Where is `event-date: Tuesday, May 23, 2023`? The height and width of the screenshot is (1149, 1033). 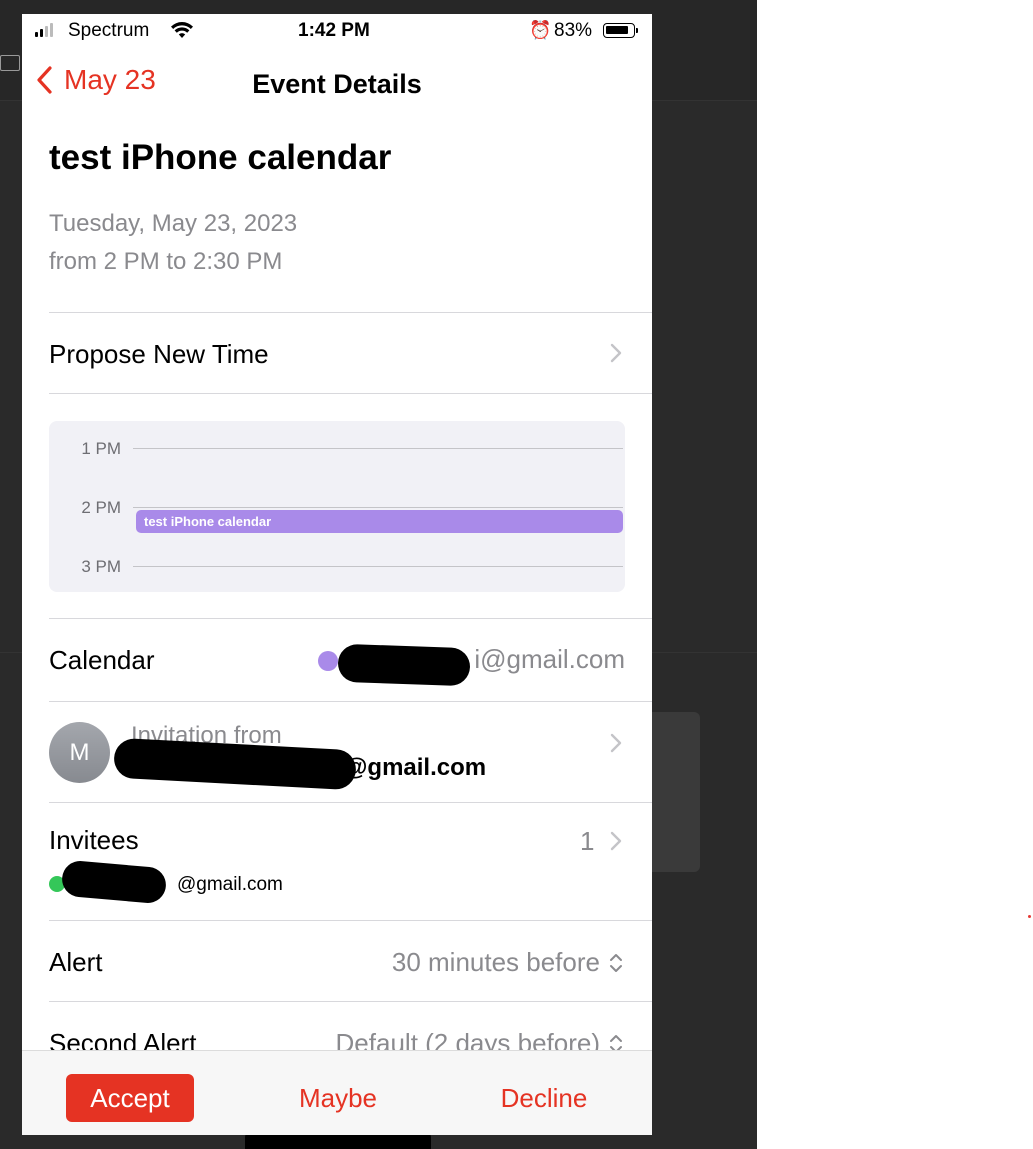
event-date: Tuesday, May 23, 2023 is located at coordinates (173, 223).